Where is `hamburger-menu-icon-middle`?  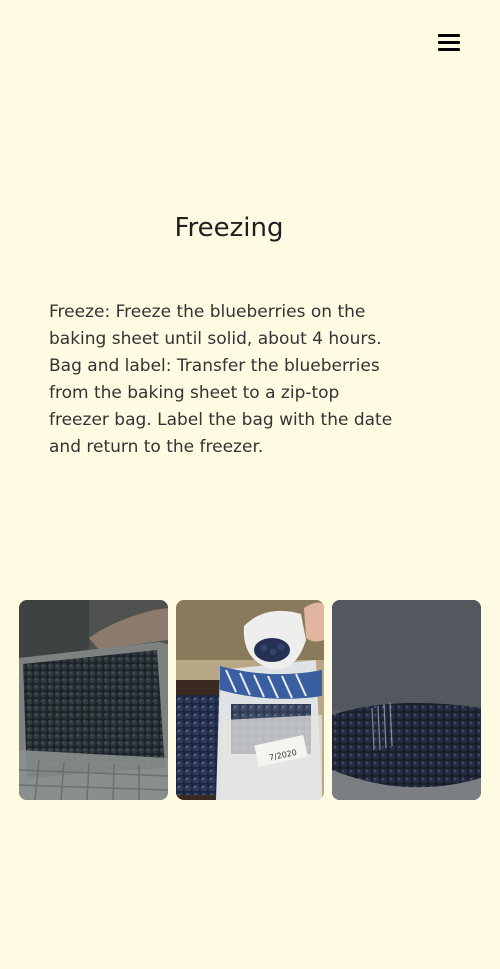 hamburger-menu-icon-middle is located at coordinates (449, 42).